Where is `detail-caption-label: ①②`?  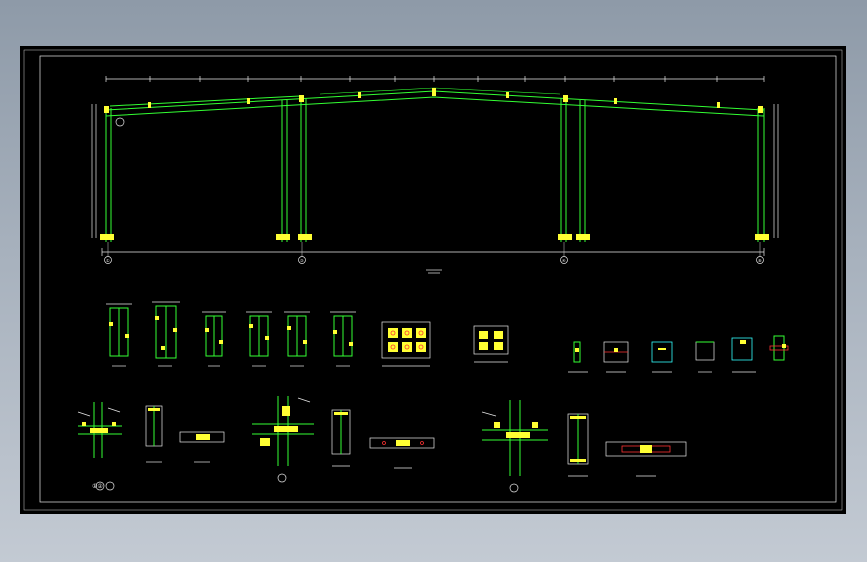 detail-caption-label: ①② is located at coordinates (97, 486).